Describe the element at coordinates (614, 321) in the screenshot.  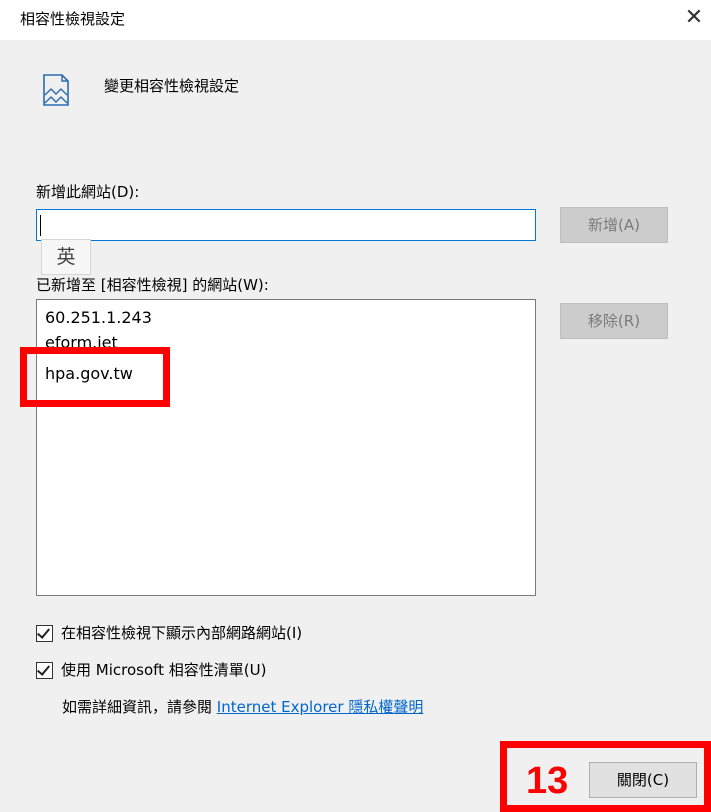
I see `remove-button: 移除(R)` at that location.